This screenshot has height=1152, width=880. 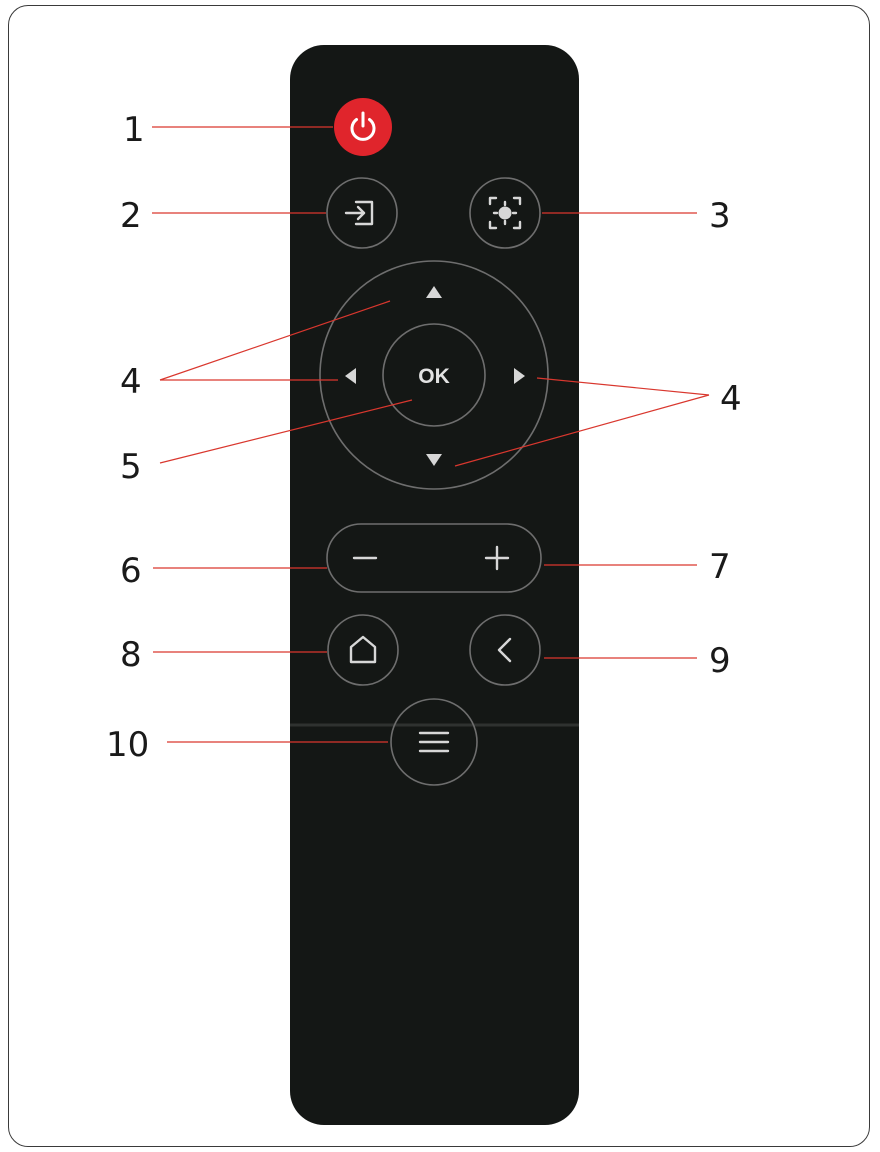 What do you see at coordinates (131, 216) in the screenshot?
I see `callout-2: 2` at bounding box center [131, 216].